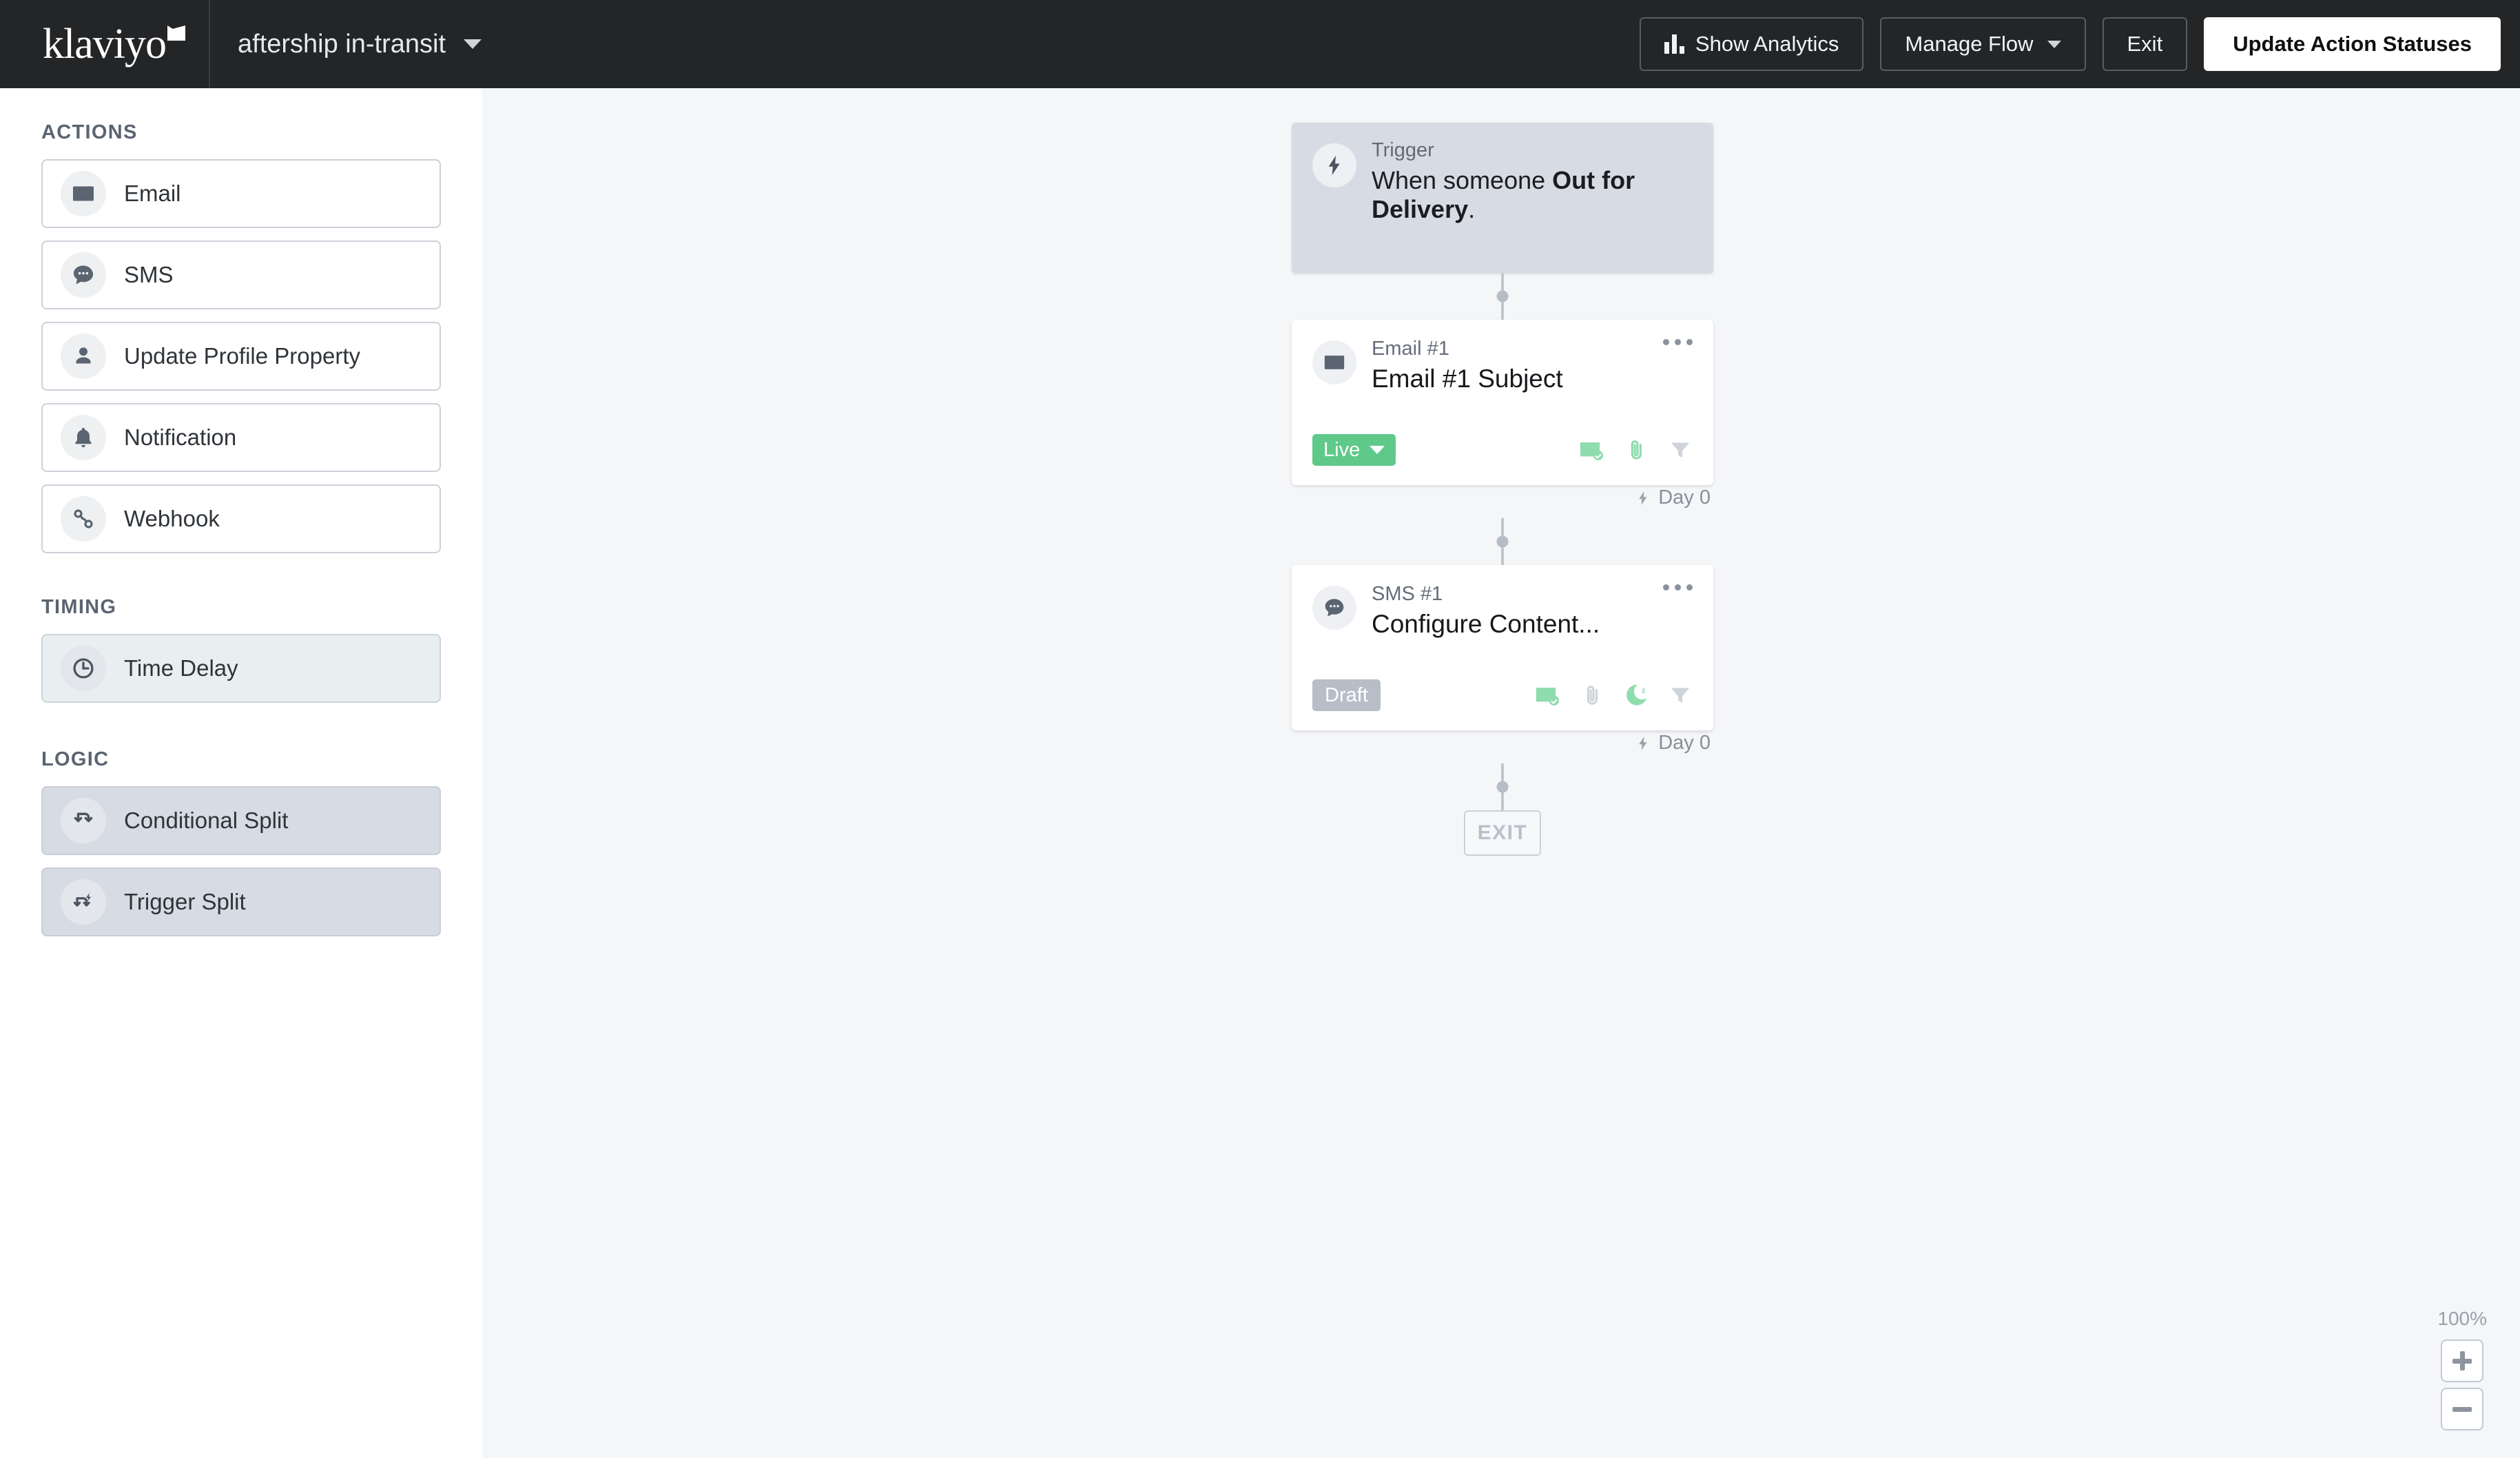  I want to click on show-analytics-label: Show Analytics, so click(1767, 44).